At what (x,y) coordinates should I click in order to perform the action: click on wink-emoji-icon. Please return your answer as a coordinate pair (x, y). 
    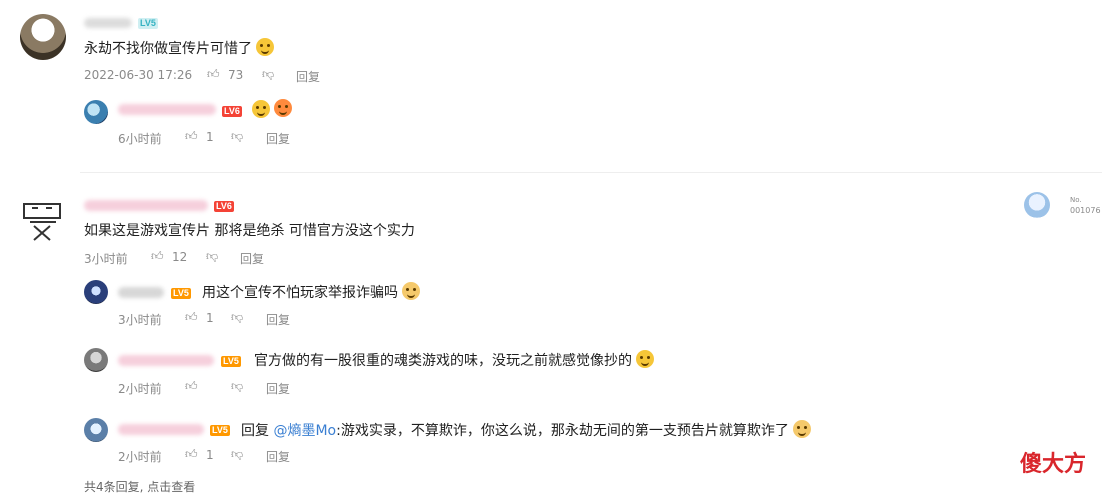
    Looking at the image, I should click on (261, 109).